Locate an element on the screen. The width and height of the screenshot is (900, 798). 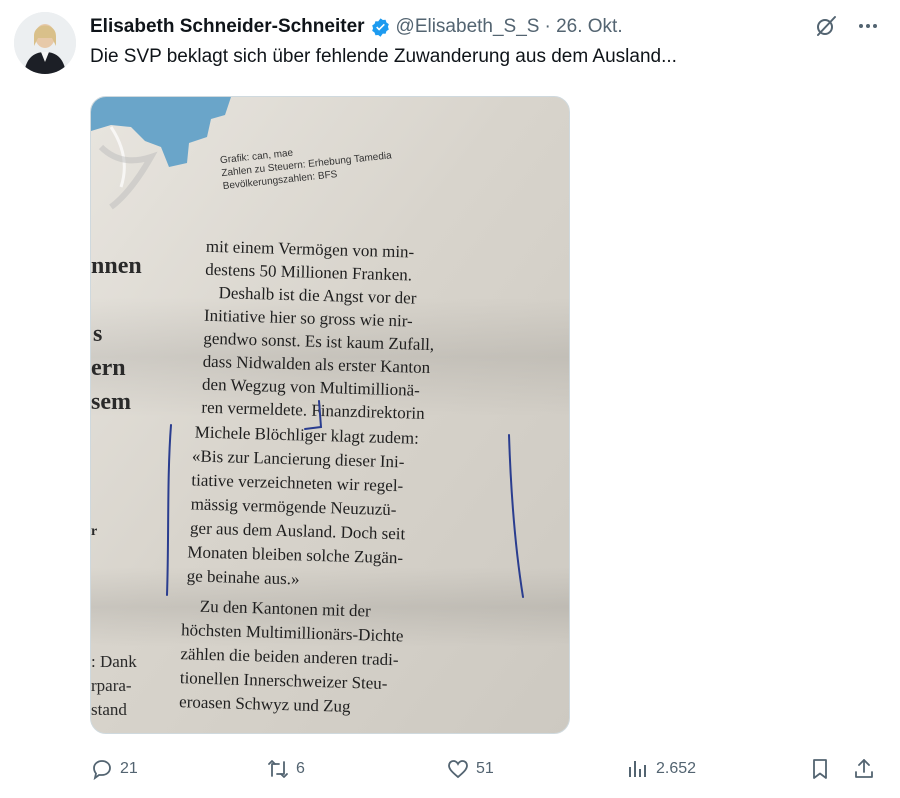
verified-badge-icon is located at coordinates (380, 27).